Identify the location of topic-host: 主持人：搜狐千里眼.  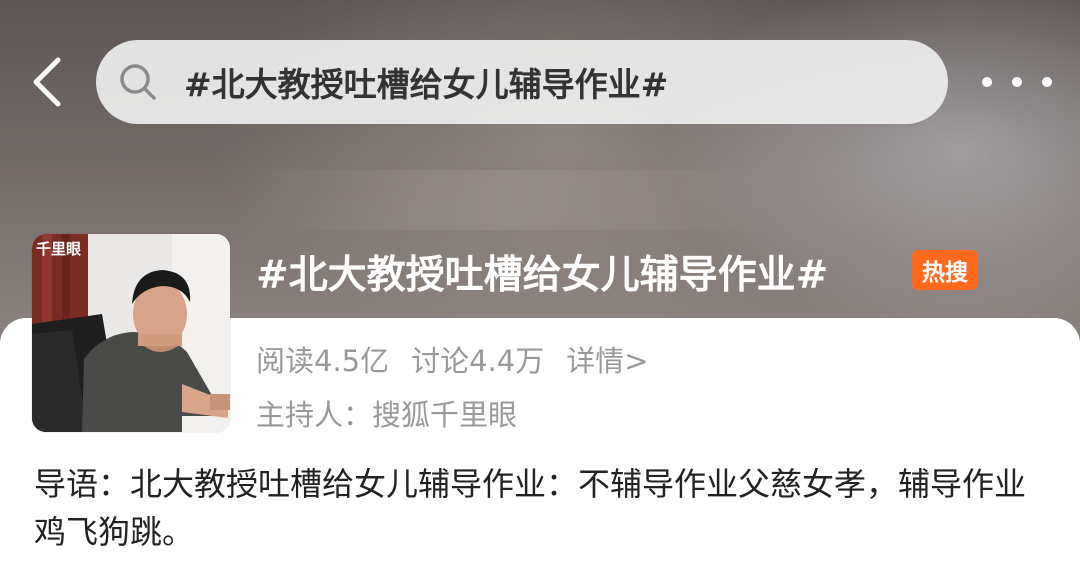
(386, 413).